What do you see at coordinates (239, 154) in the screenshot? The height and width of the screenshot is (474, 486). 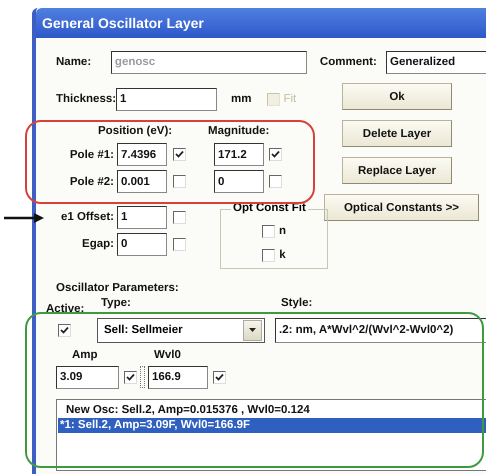 I see `magnitude-field: 171.2` at bounding box center [239, 154].